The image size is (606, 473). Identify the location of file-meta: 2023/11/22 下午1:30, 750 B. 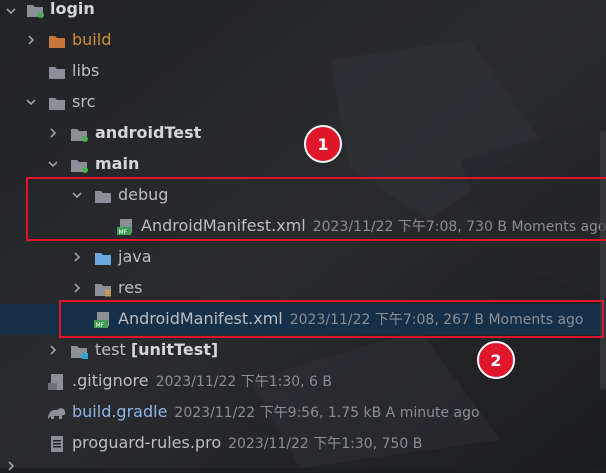
(325, 444).